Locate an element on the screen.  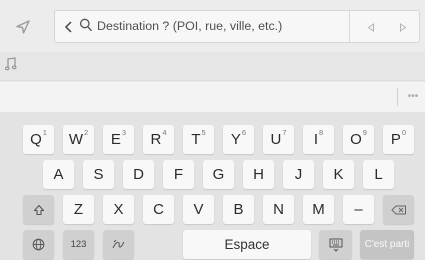
keyboard-hide-icon is located at coordinates (335, 244).